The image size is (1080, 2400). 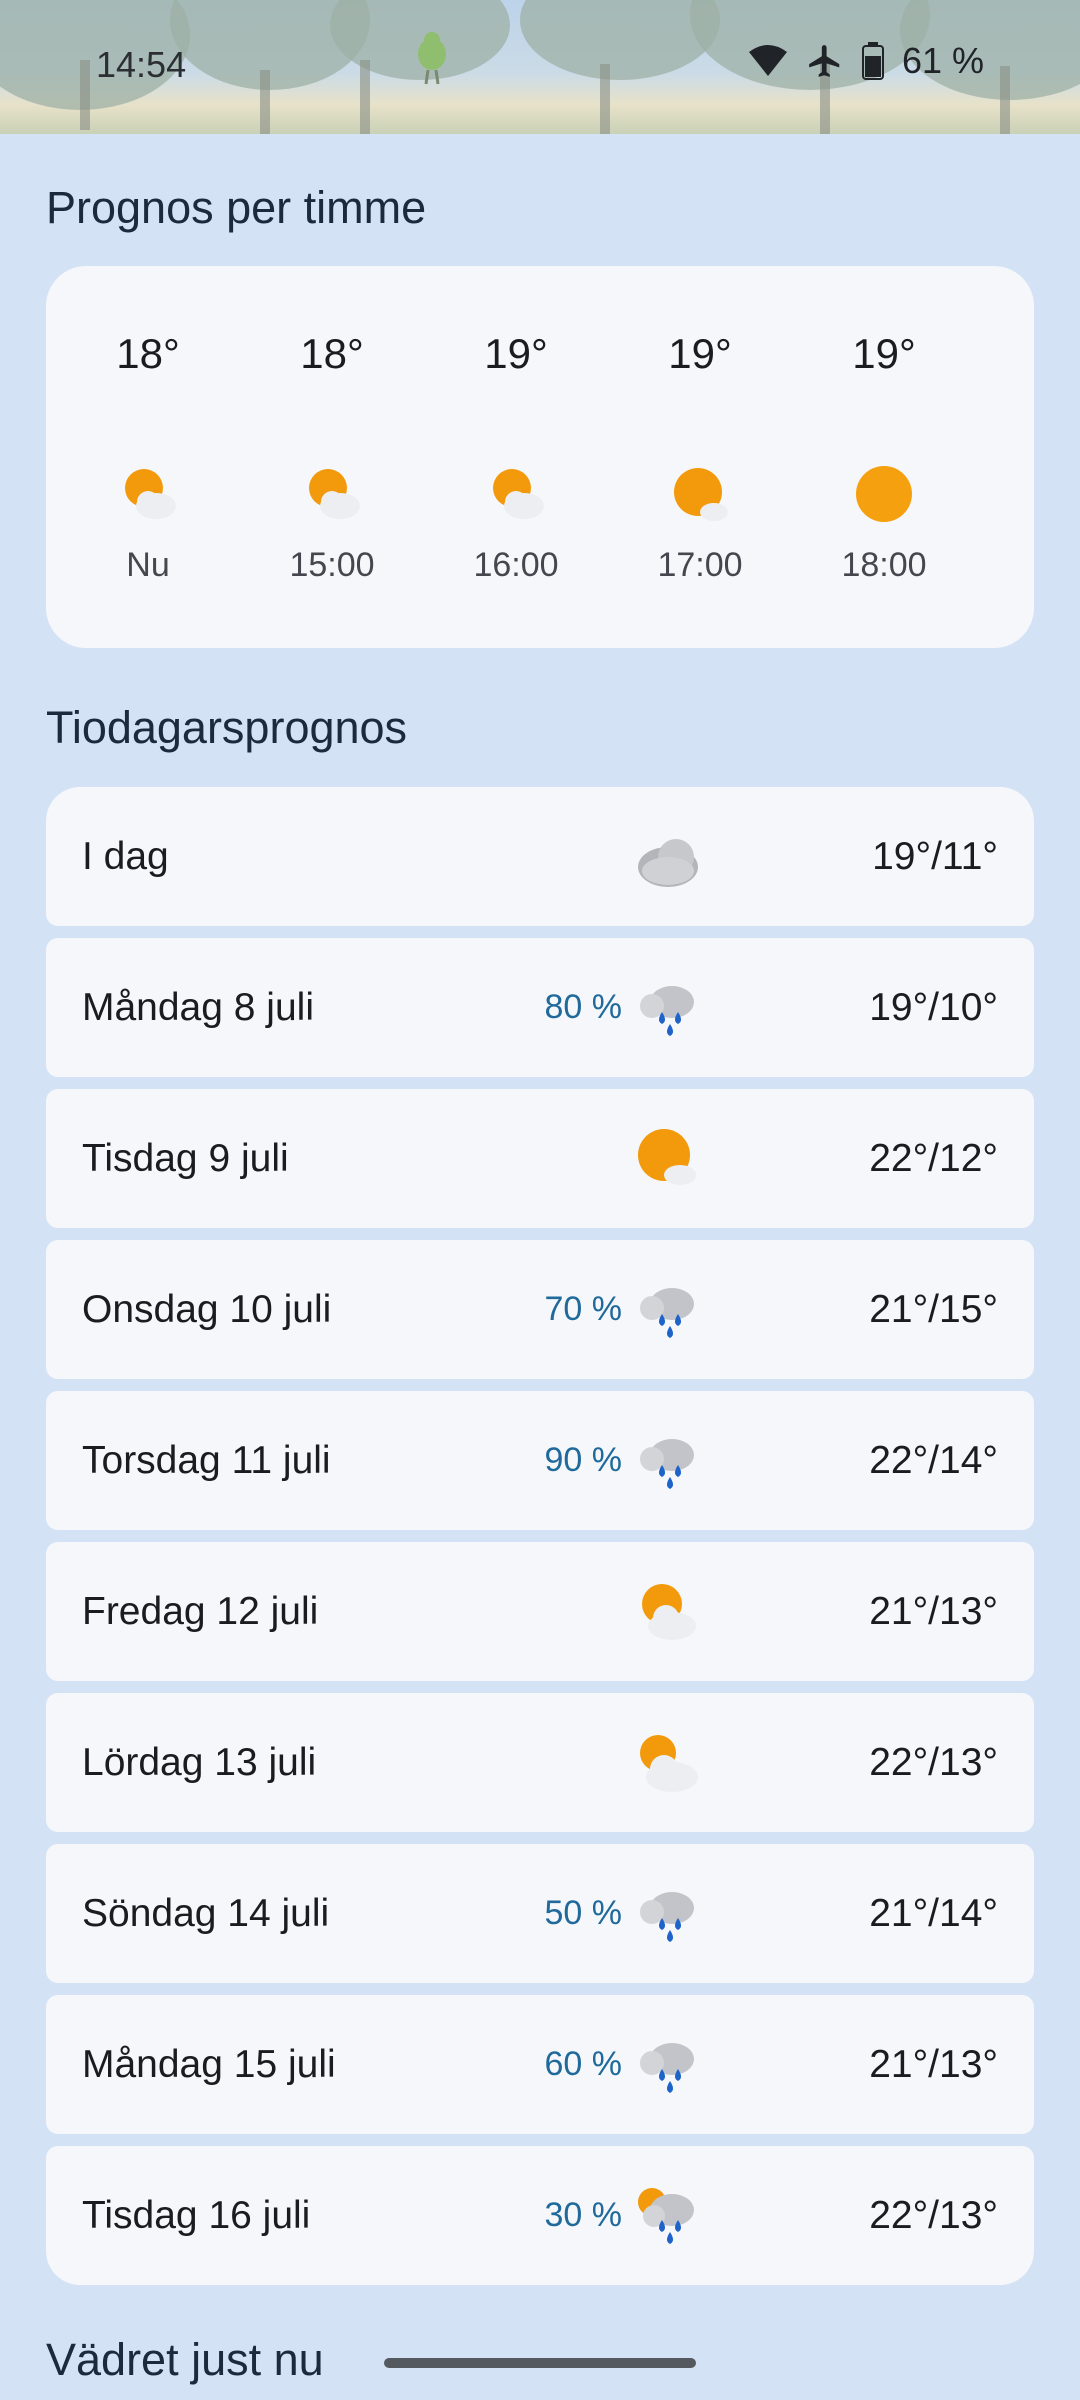 What do you see at coordinates (884, 457) in the screenshot?
I see `hourly-item: 19° 18:00` at bounding box center [884, 457].